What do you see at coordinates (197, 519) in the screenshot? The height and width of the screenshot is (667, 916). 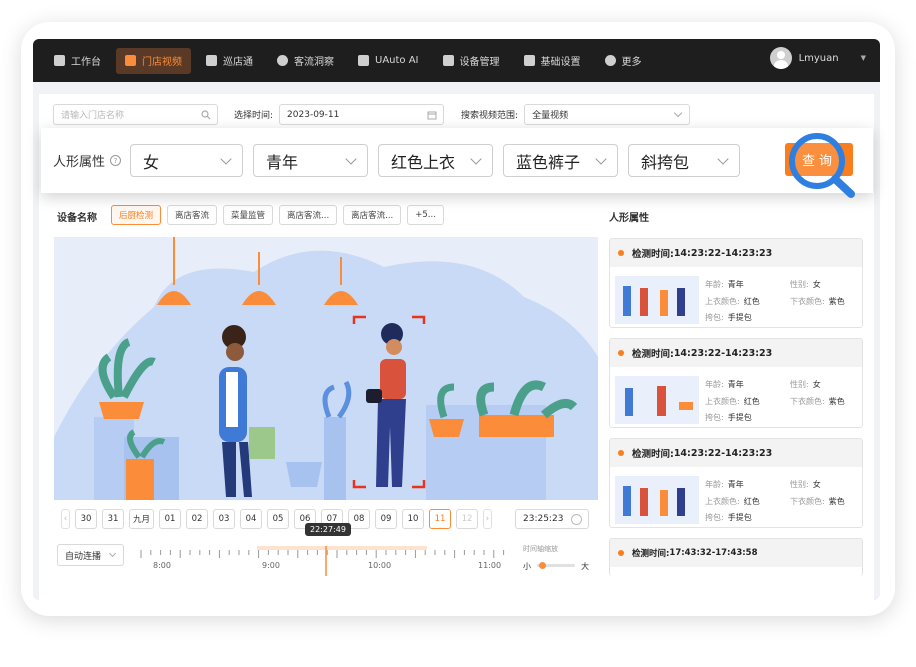 I see `date-item: 02` at bounding box center [197, 519].